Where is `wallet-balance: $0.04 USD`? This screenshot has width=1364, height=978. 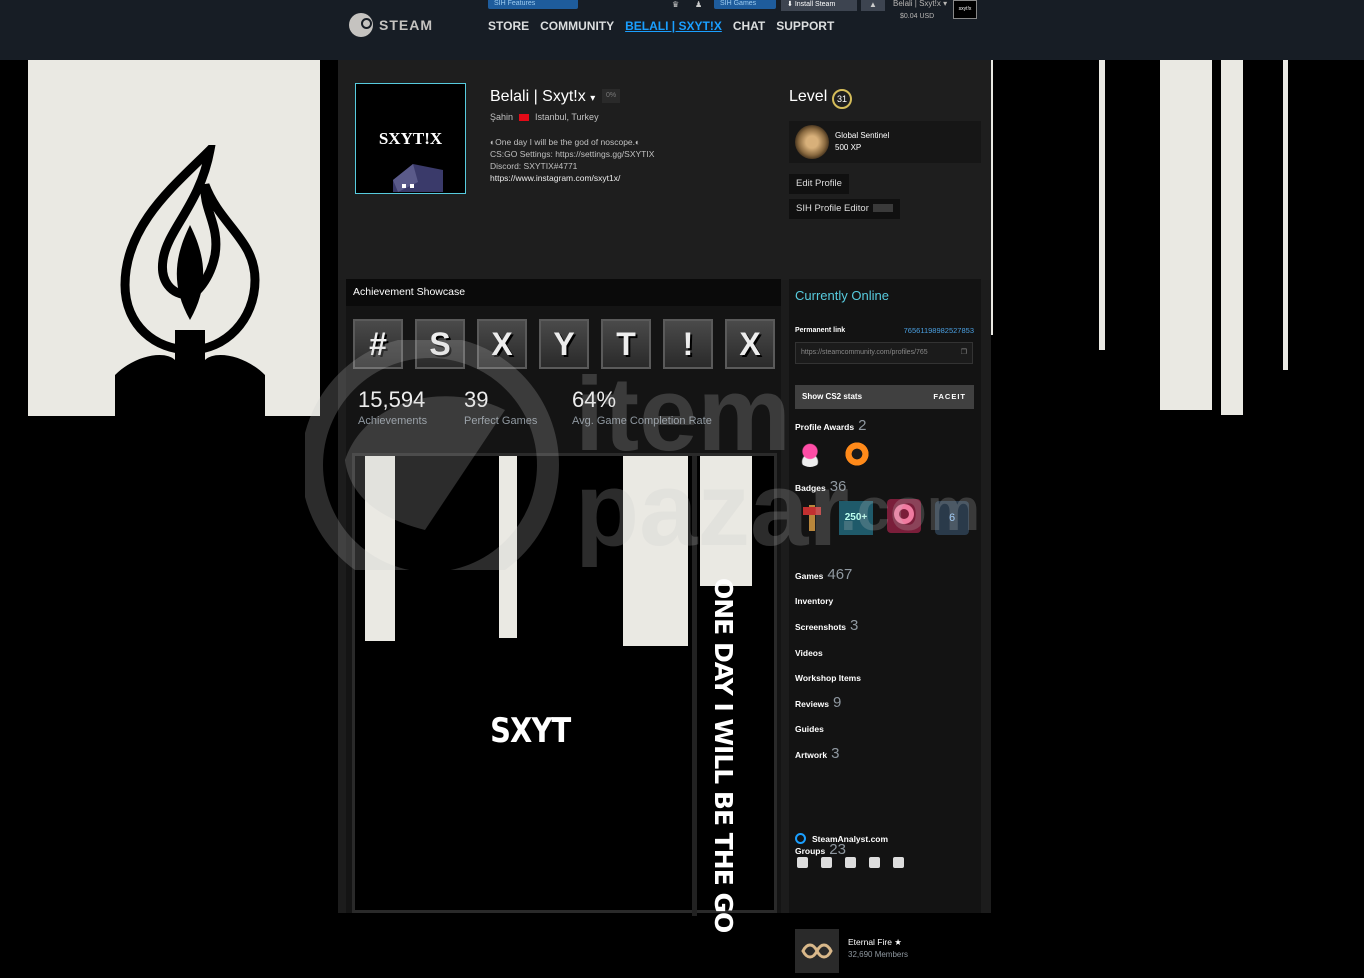
wallet-balance: $0.04 USD is located at coordinates (917, 16).